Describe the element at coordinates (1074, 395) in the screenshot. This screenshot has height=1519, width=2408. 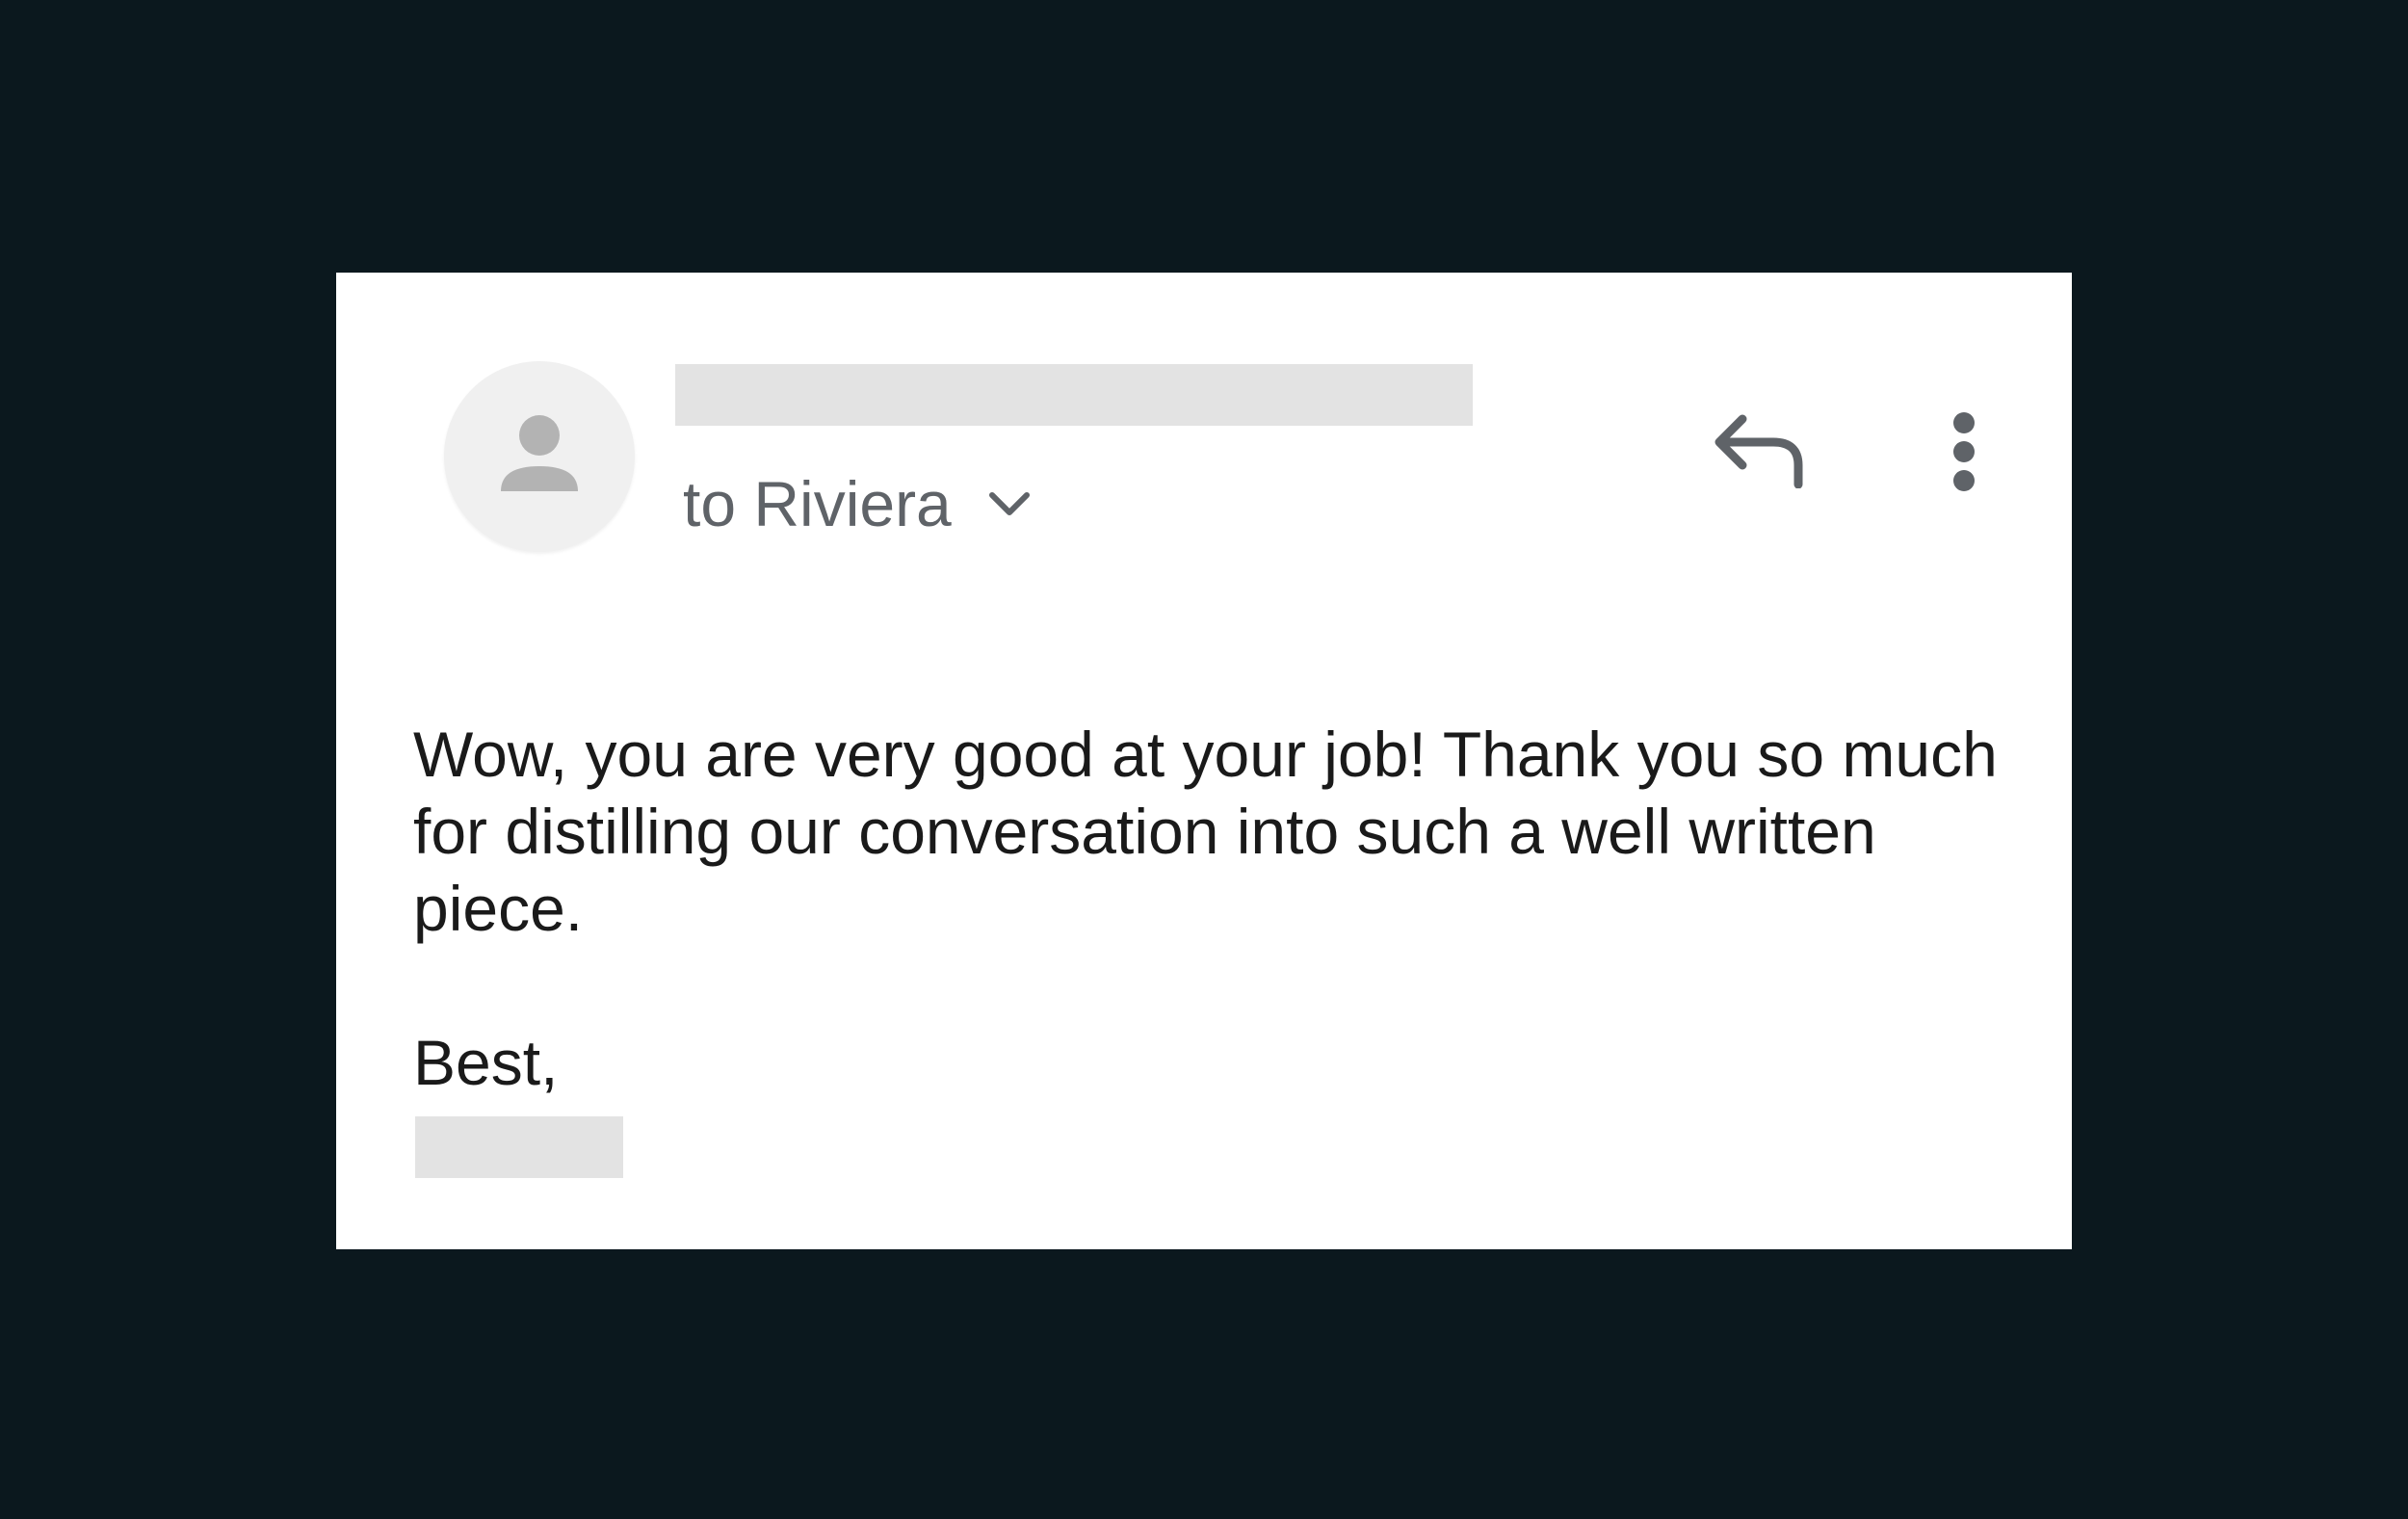
I see `sender-name-redacted` at that location.